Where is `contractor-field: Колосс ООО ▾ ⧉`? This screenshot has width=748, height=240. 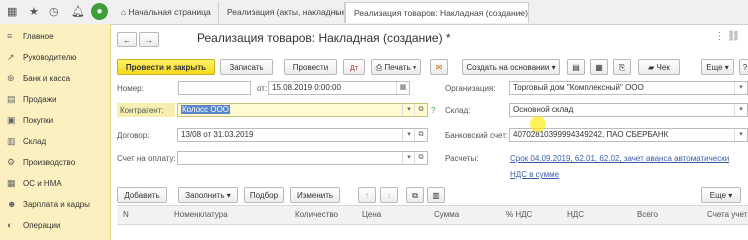 contractor-field: Колосс ООО ▾ ⧉ is located at coordinates (302, 110).